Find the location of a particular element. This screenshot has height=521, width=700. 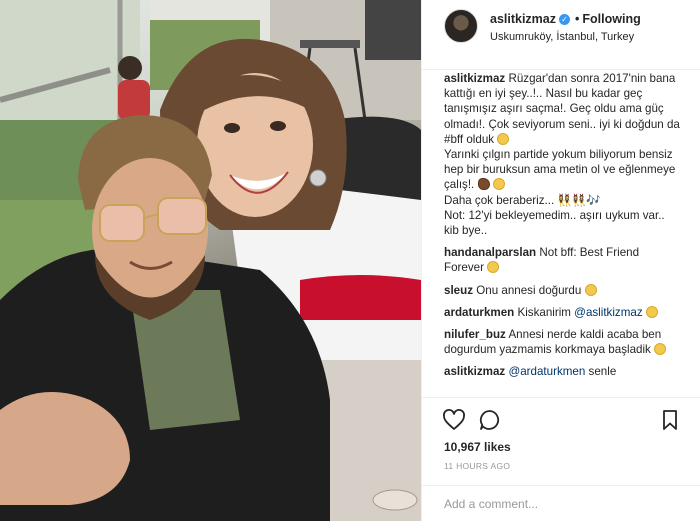

add-comment-bar is located at coordinates (561, 503).